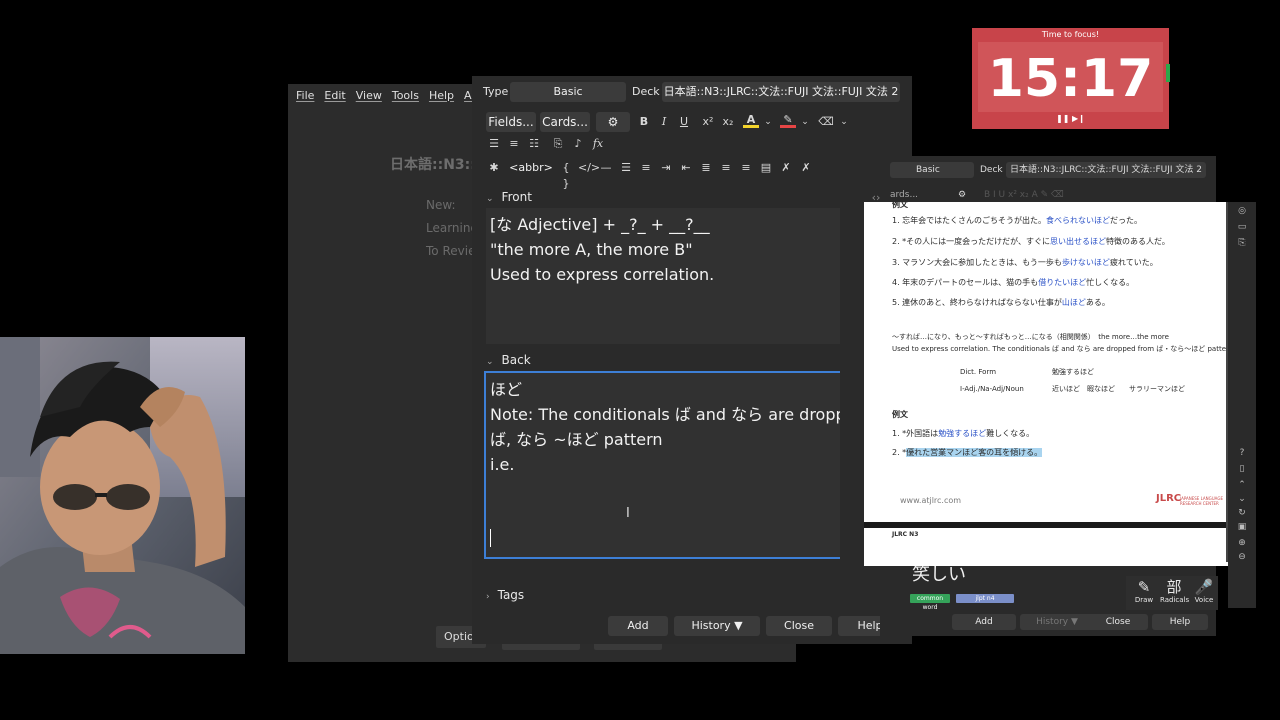 The height and width of the screenshot is (720, 1280). What do you see at coordinates (1174, 587) in the screenshot?
I see `radicals-icon: 部` at bounding box center [1174, 587].